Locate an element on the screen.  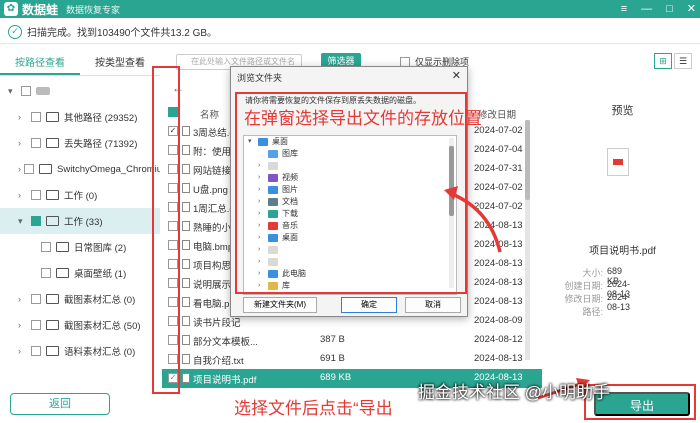
tree-item: 桌面壁纸 (1) is located at coordinates (80, 273).